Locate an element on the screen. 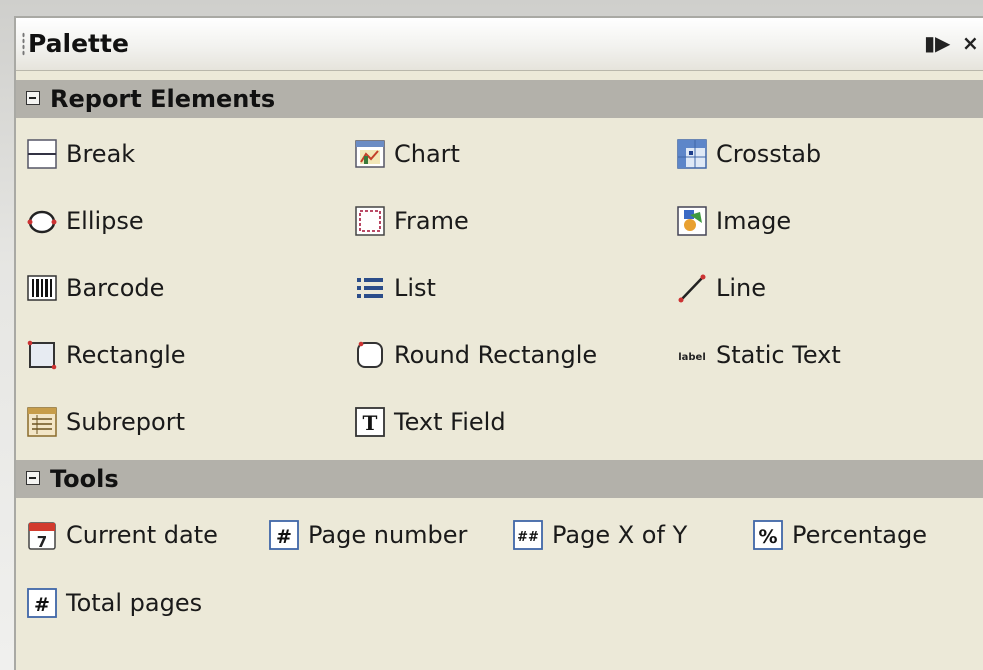  line-icon is located at coordinates (692, 288).